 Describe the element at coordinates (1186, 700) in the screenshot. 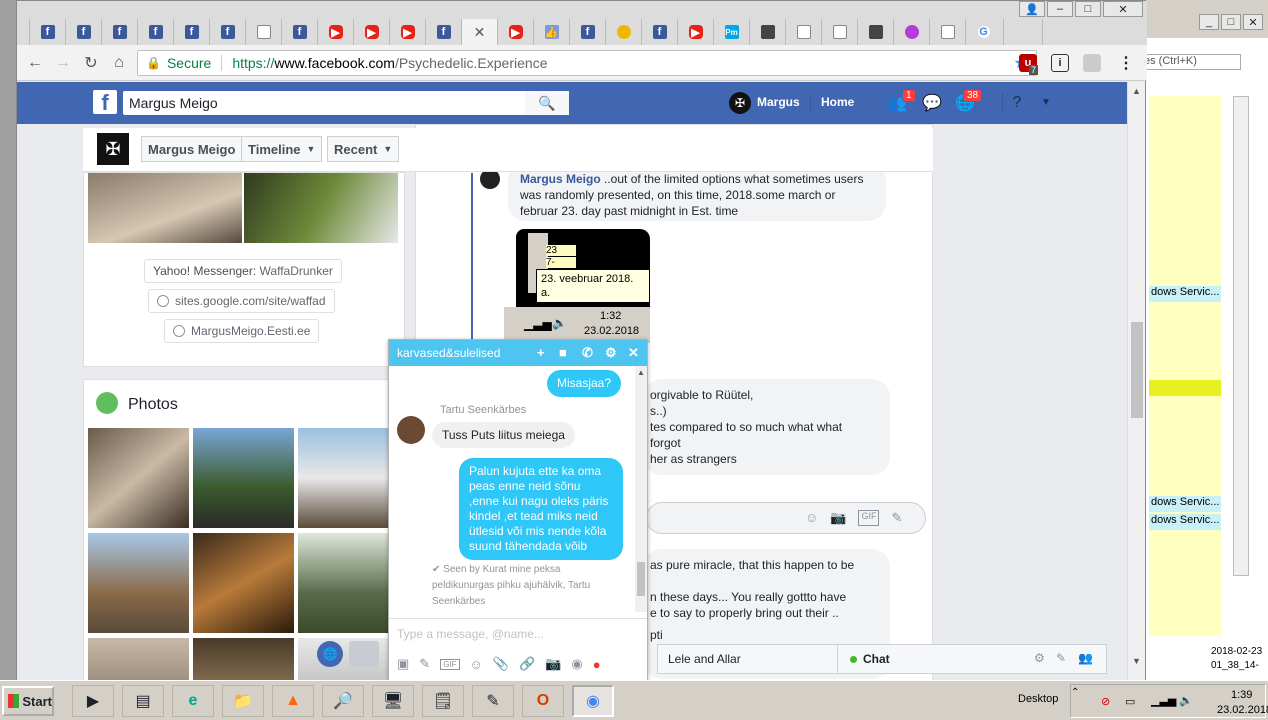

I see `speaker-icon: 🔈` at that location.